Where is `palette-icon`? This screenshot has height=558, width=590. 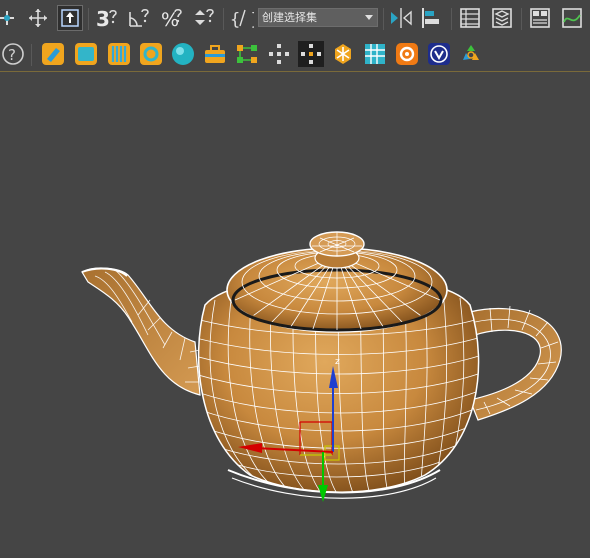
palette-icon is located at coordinates (119, 54).